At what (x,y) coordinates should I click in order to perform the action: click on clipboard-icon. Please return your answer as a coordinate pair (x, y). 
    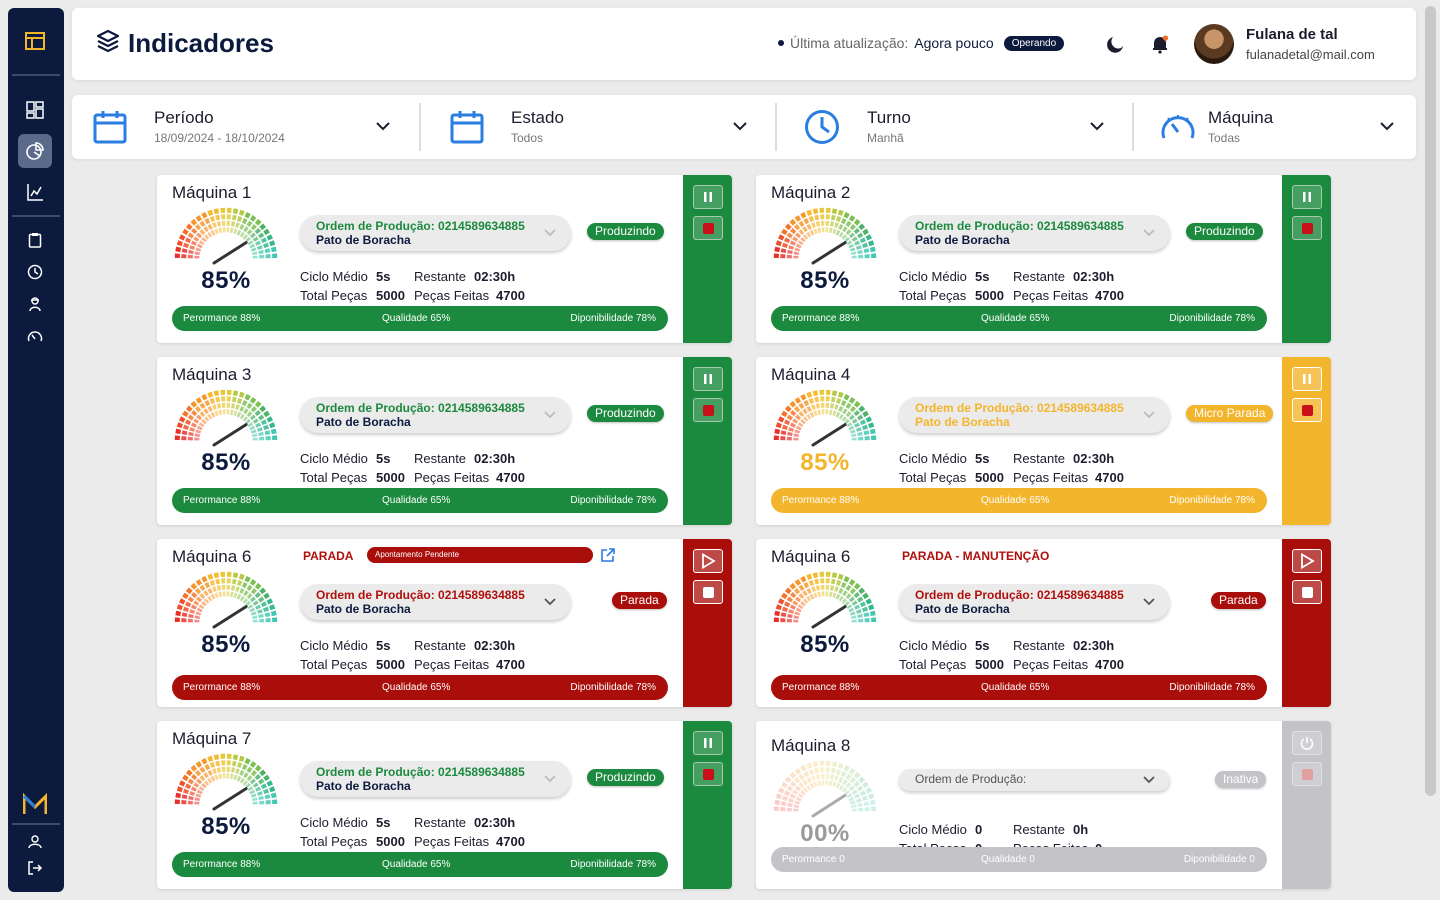
    Looking at the image, I should click on (35, 240).